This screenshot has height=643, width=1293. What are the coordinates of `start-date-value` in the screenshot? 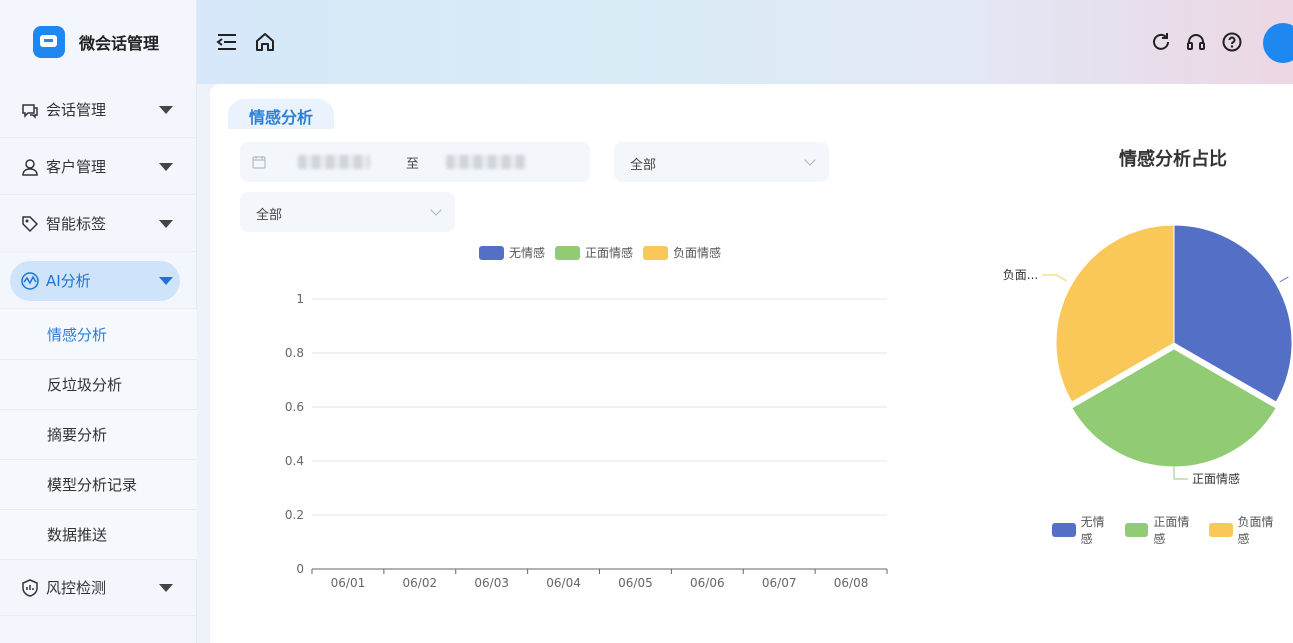 It's located at (334, 162).